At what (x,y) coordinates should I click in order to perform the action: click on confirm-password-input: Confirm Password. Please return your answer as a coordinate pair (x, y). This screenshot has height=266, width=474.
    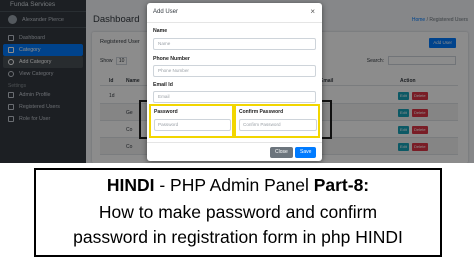
    Looking at the image, I should click on (278, 125).